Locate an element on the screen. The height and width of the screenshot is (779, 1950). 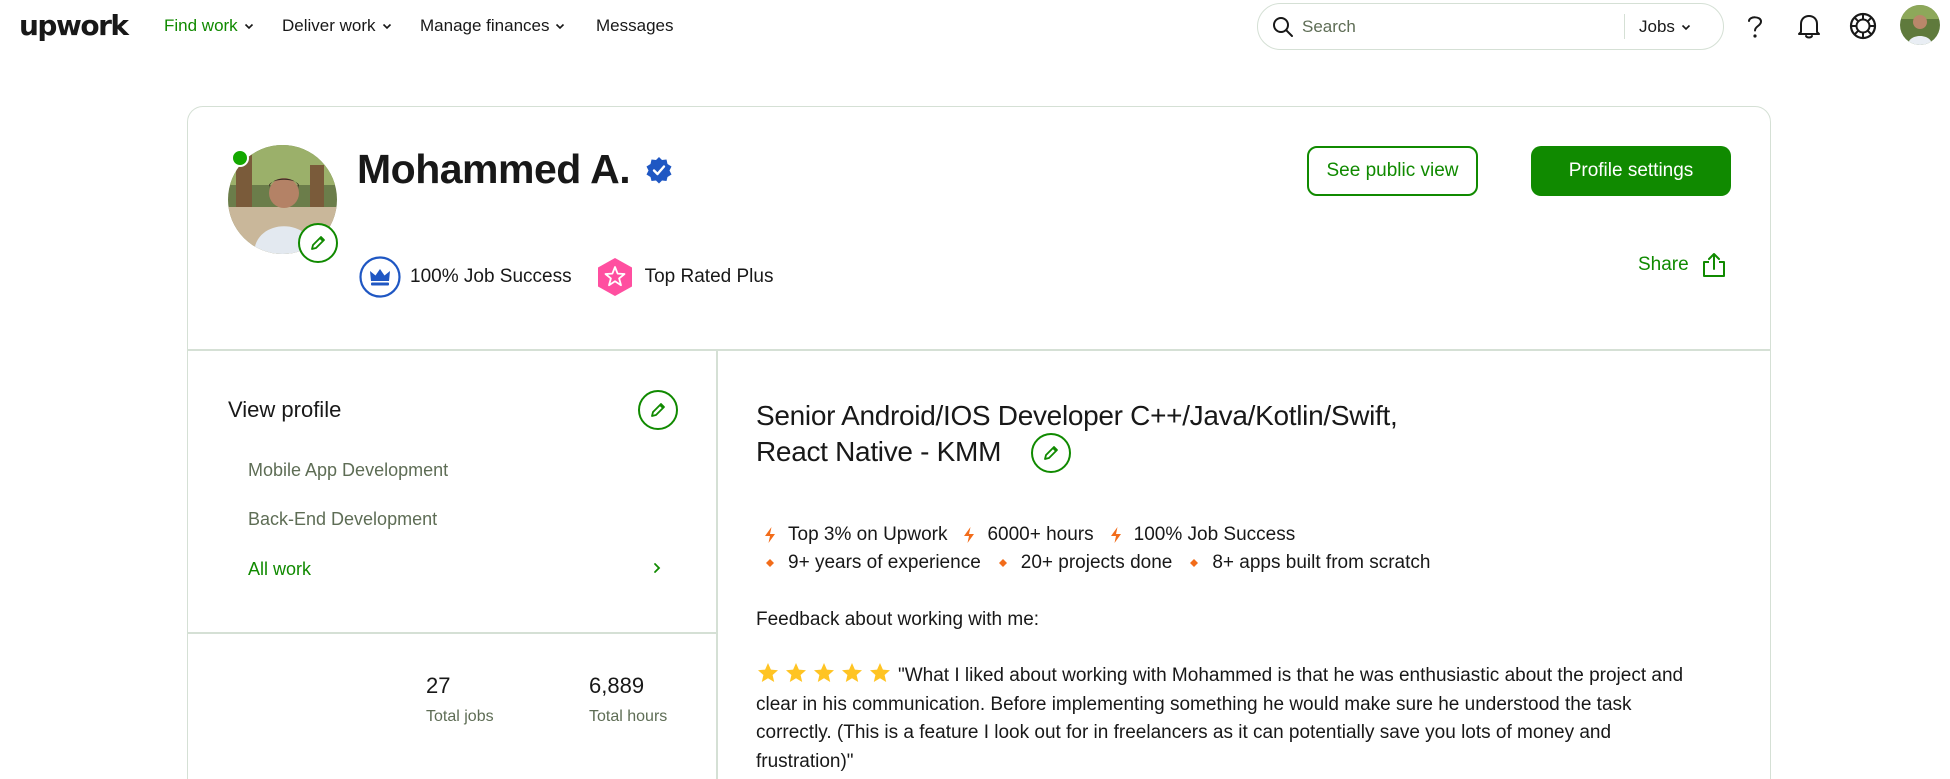
profile-settings-button: Profile settings is located at coordinates (1631, 171).